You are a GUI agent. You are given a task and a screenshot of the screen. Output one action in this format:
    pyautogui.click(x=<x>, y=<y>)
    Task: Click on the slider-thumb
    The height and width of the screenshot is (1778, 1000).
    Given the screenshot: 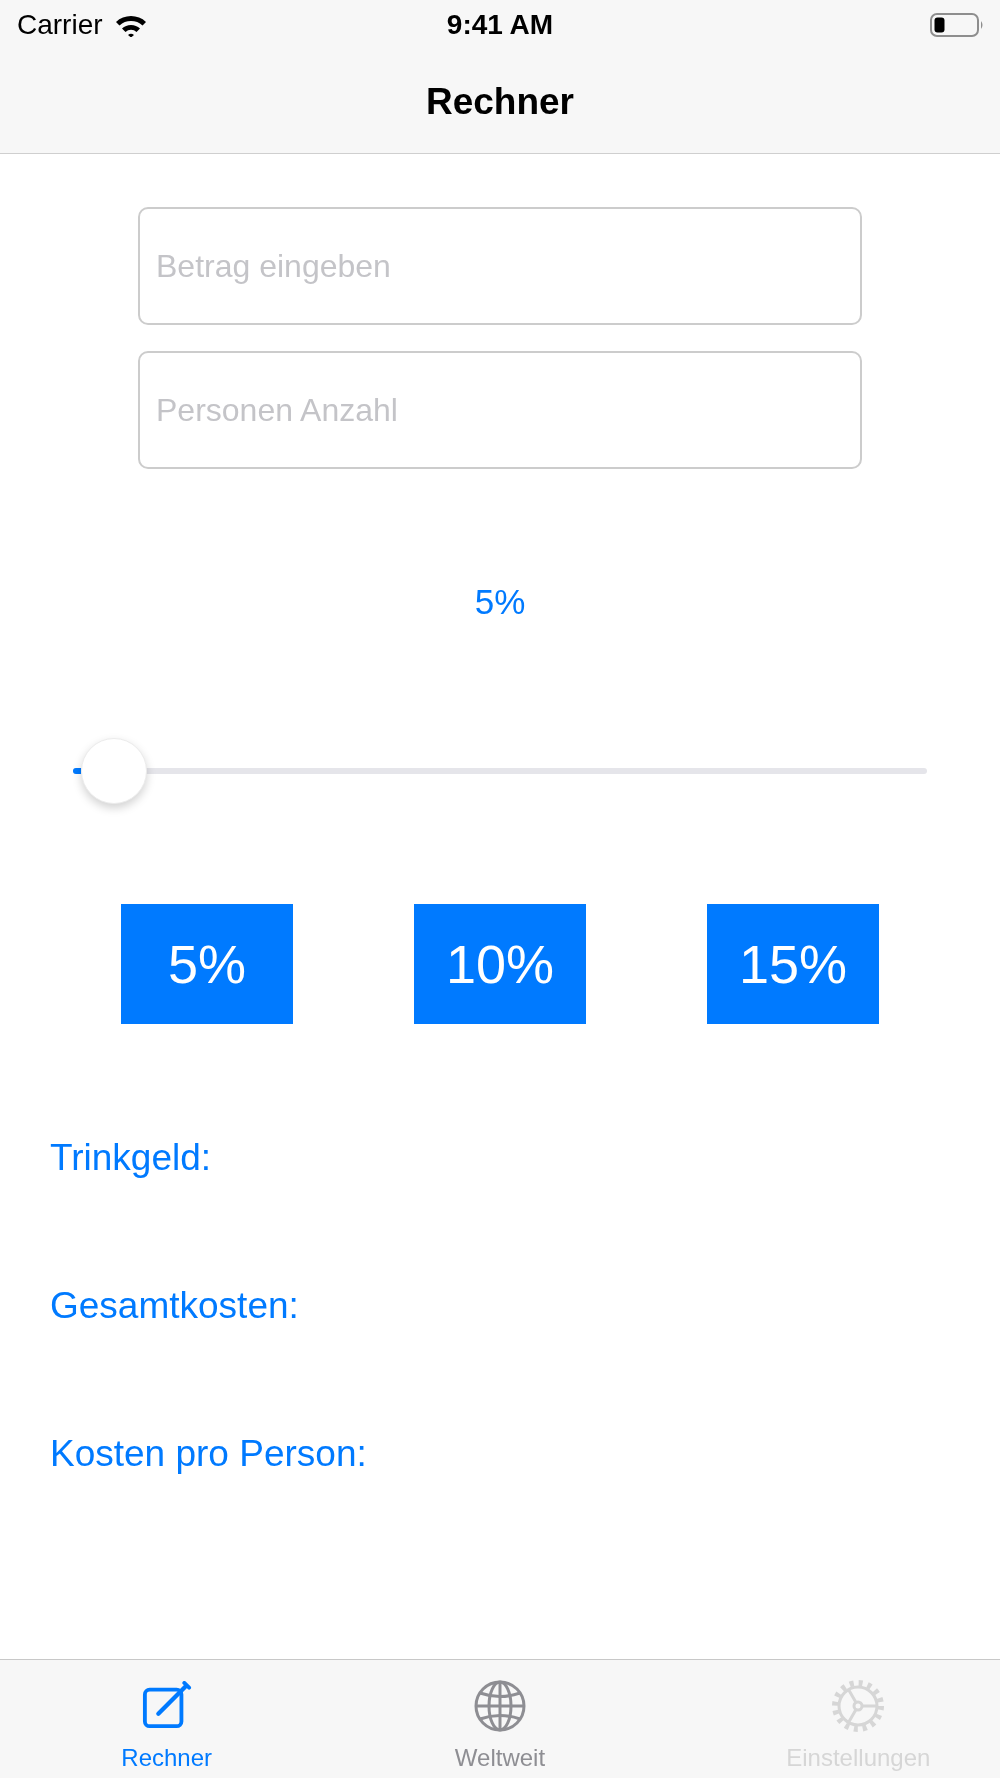 What is the action you would take?
    pyautogui.click(x=113, y=771)
    